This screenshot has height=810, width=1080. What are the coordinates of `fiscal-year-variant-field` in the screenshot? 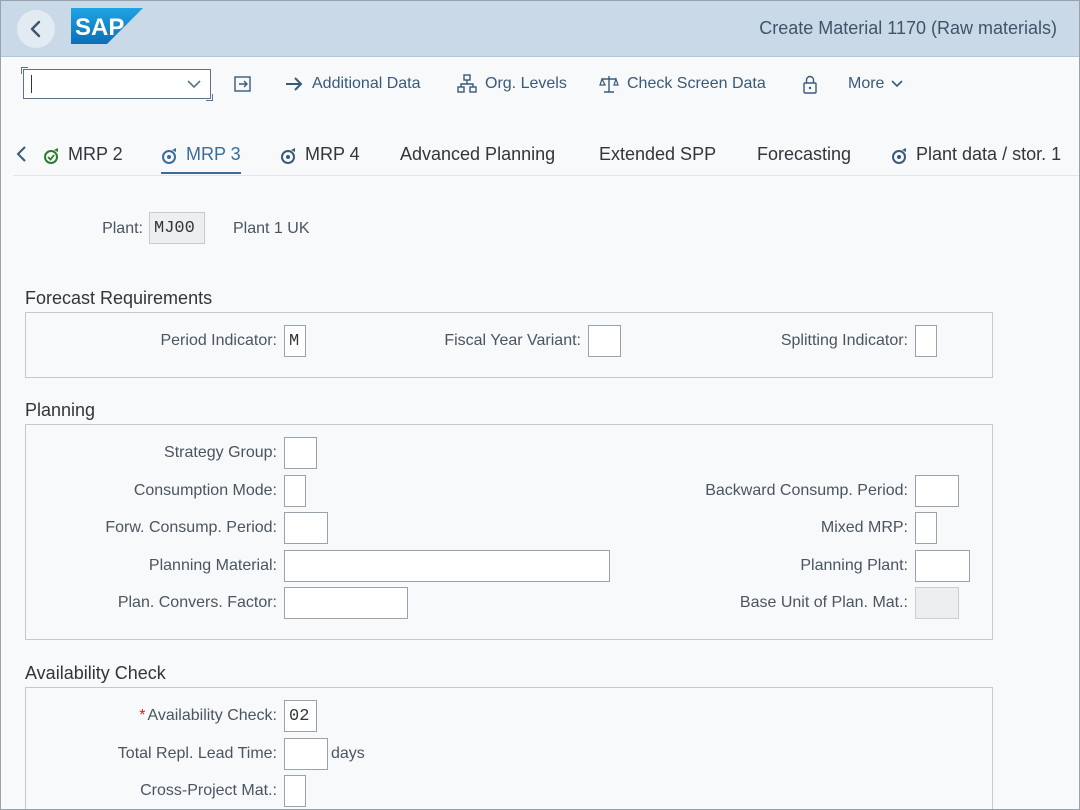 It's located at (604, 341).